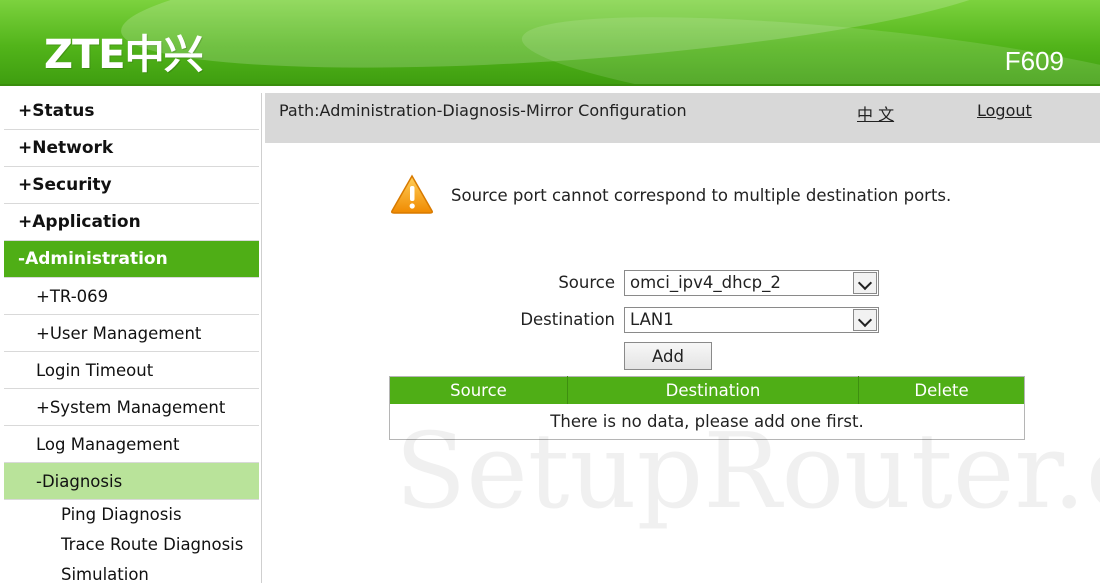  I want to click on sidebar-item-trace-route-diagnosis: Trace Route Diagnosis, so click(131, 545).